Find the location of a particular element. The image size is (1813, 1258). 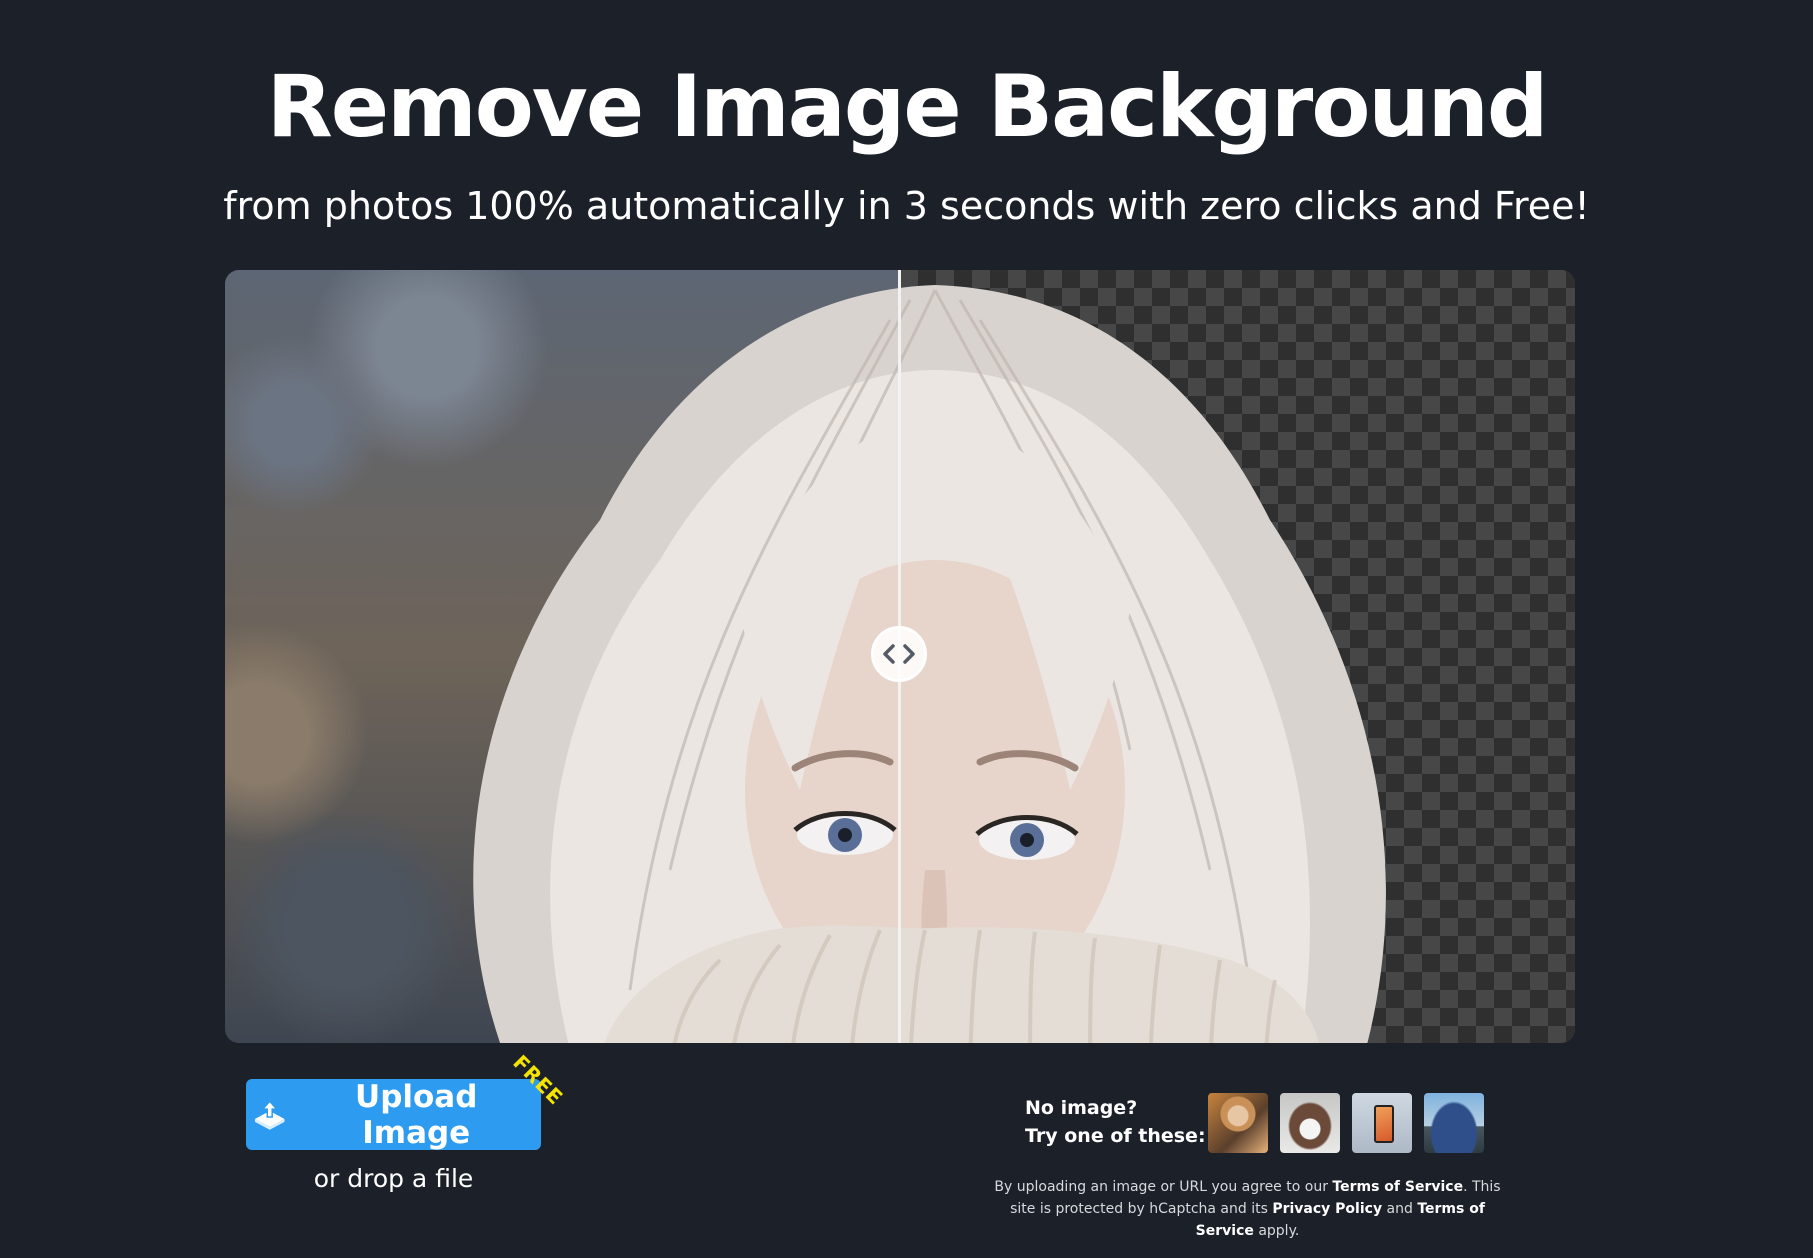

sample-thumbnail-person is located at coordinates (1238, 1123).